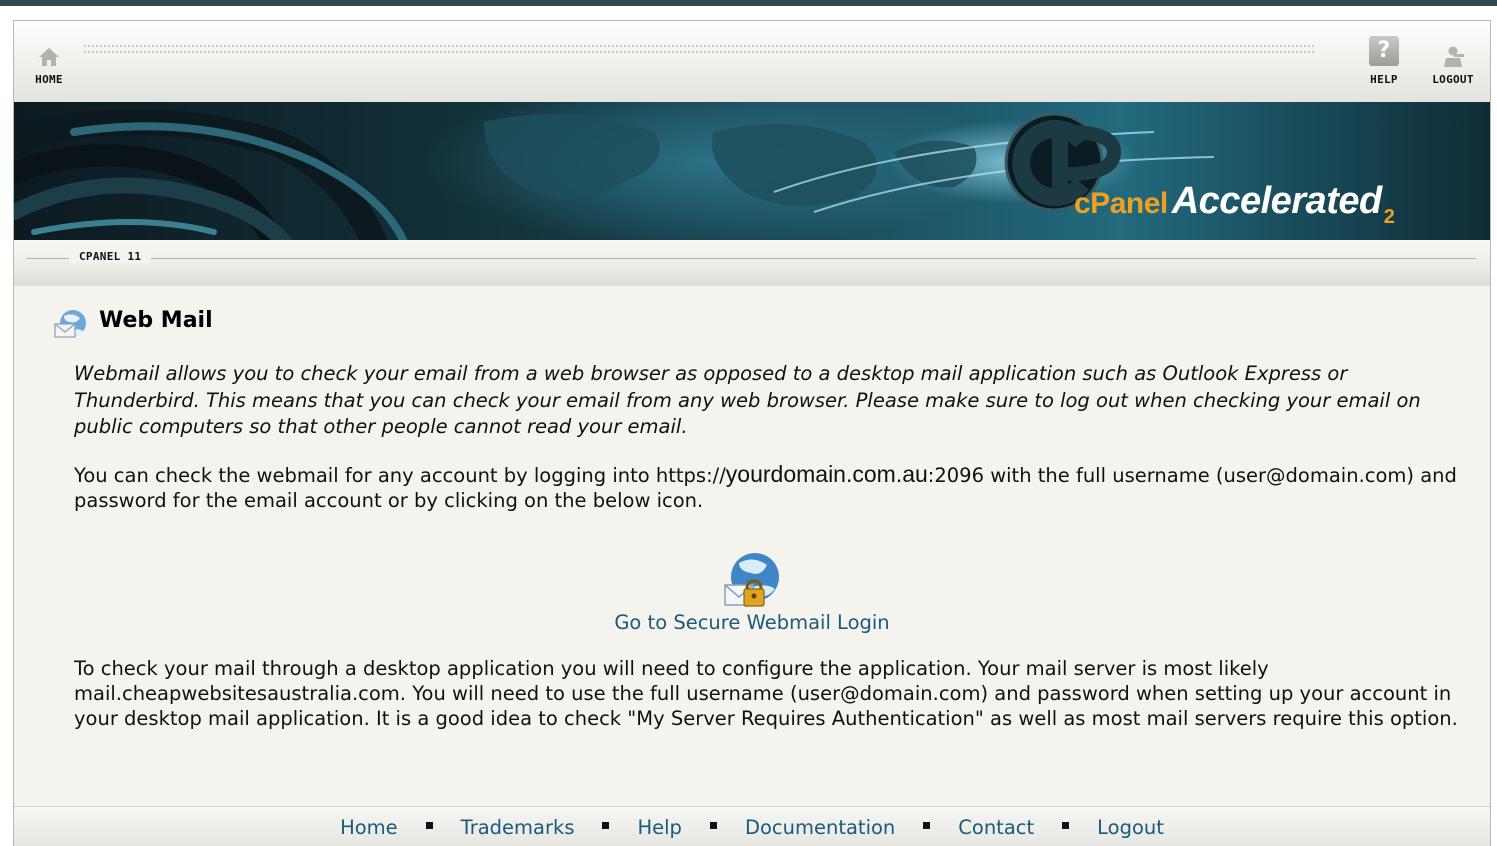  What do you see at coordinates (1454, 56) in the screenshot?
I see `logout-icon` at bounding box center [1454, 56].